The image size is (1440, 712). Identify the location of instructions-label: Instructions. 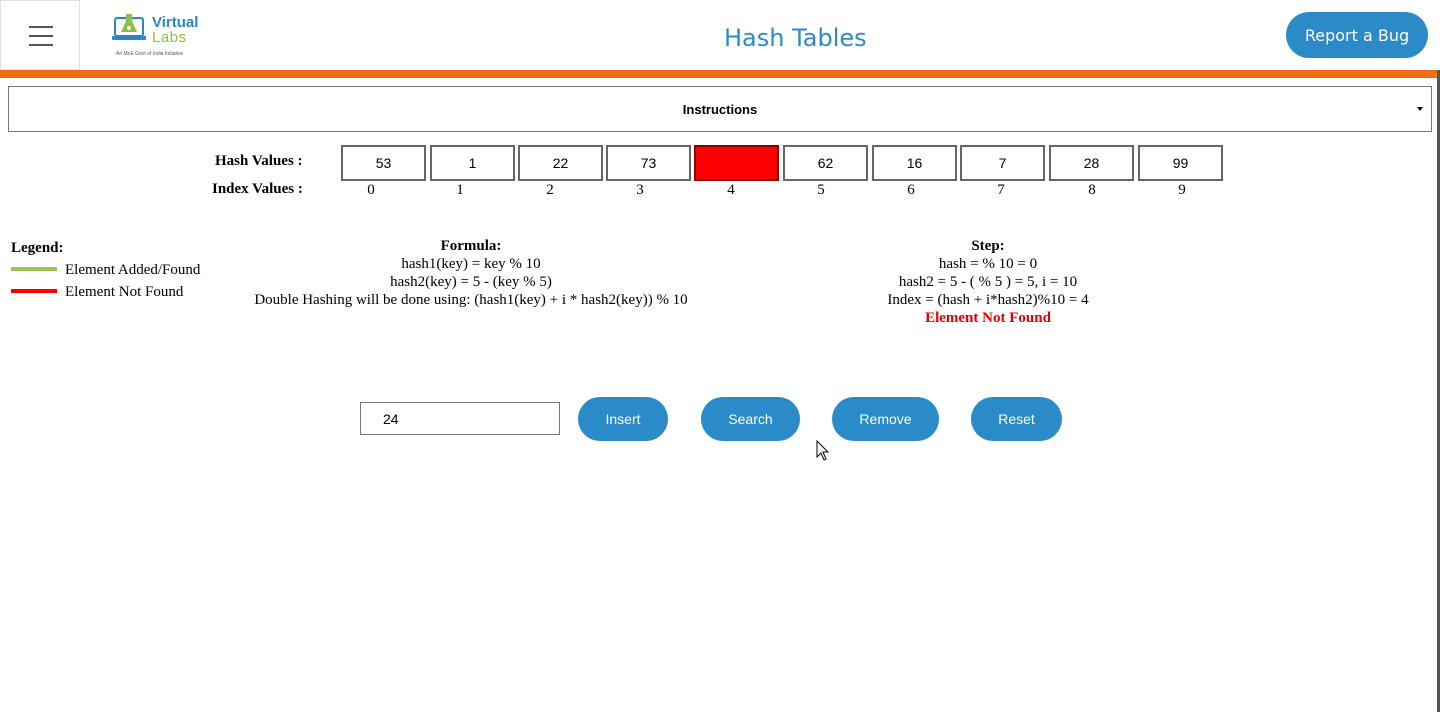
(720, 109).